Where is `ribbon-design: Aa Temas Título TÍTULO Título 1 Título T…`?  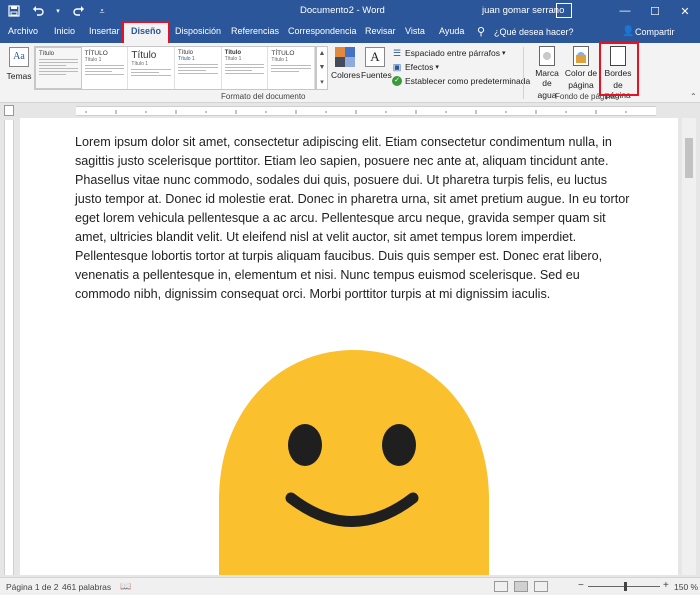 ribbon-design: Aa Temas Título TÍTULO Título 1 Título T… is located at coordinates (350, 73).